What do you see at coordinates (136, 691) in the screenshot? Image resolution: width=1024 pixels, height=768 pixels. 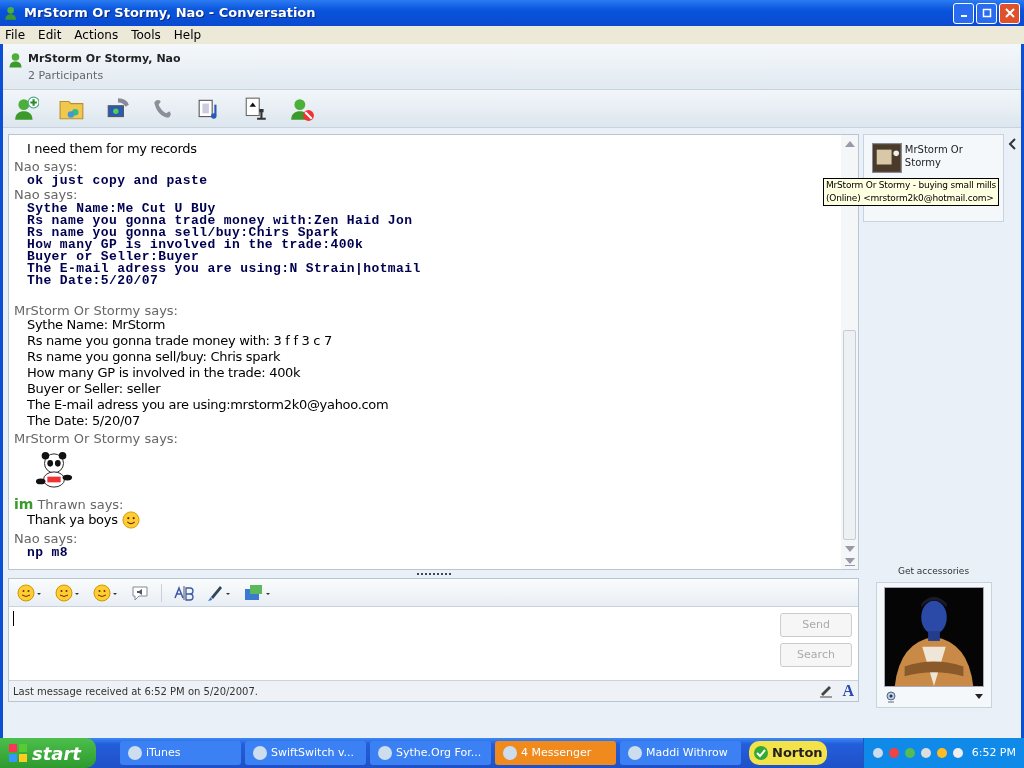 I see `status-text: Last message received at 6:52 PM on 5/20/2007.` at bounding box center [136, 691].